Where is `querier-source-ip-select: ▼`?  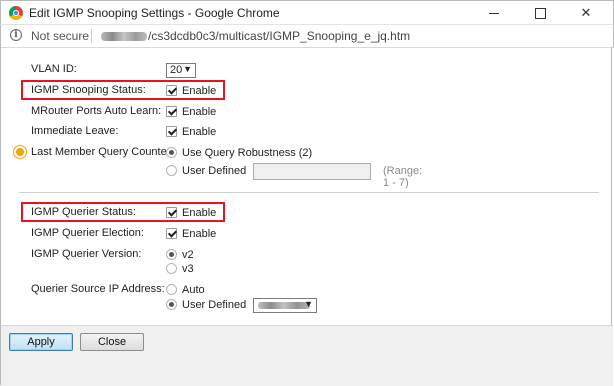 querier-source-ip-select: ▼ is located at coordinates (285, 305).